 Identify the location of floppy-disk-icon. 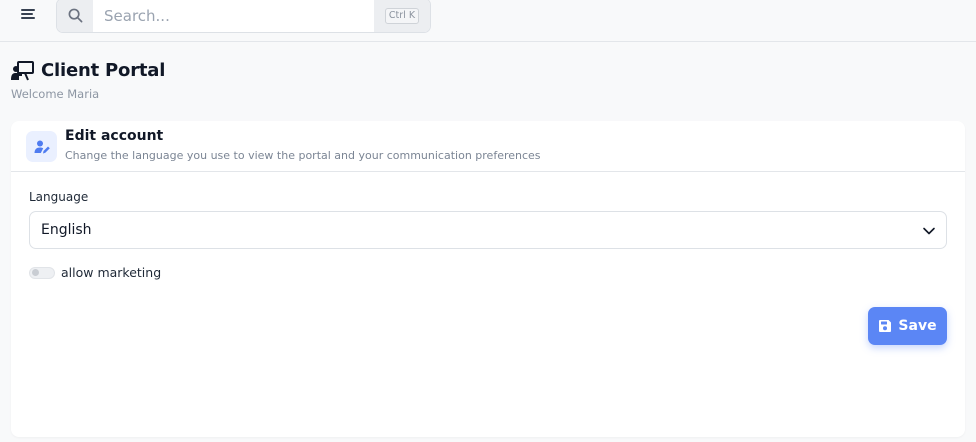
(885, 326).